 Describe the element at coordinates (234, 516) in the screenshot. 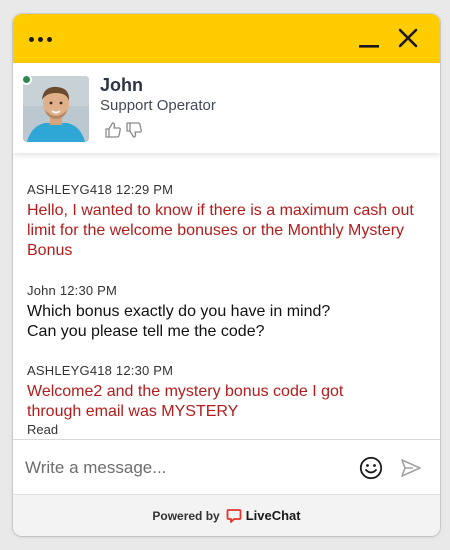

I see `livechat-logo-icon` at that location.